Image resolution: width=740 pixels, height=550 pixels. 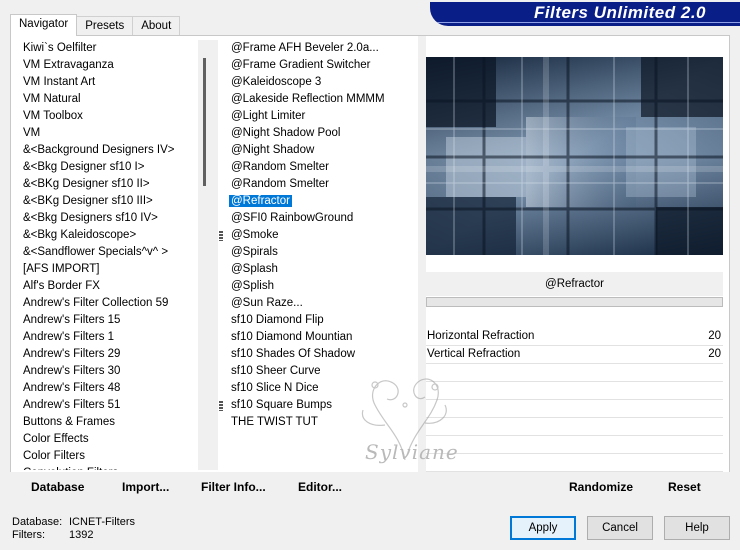 What do you see at coordinates (105, 422) in the screenshot?
I see `category-item: Buttons & Frames` at bounding box center [105, 422].